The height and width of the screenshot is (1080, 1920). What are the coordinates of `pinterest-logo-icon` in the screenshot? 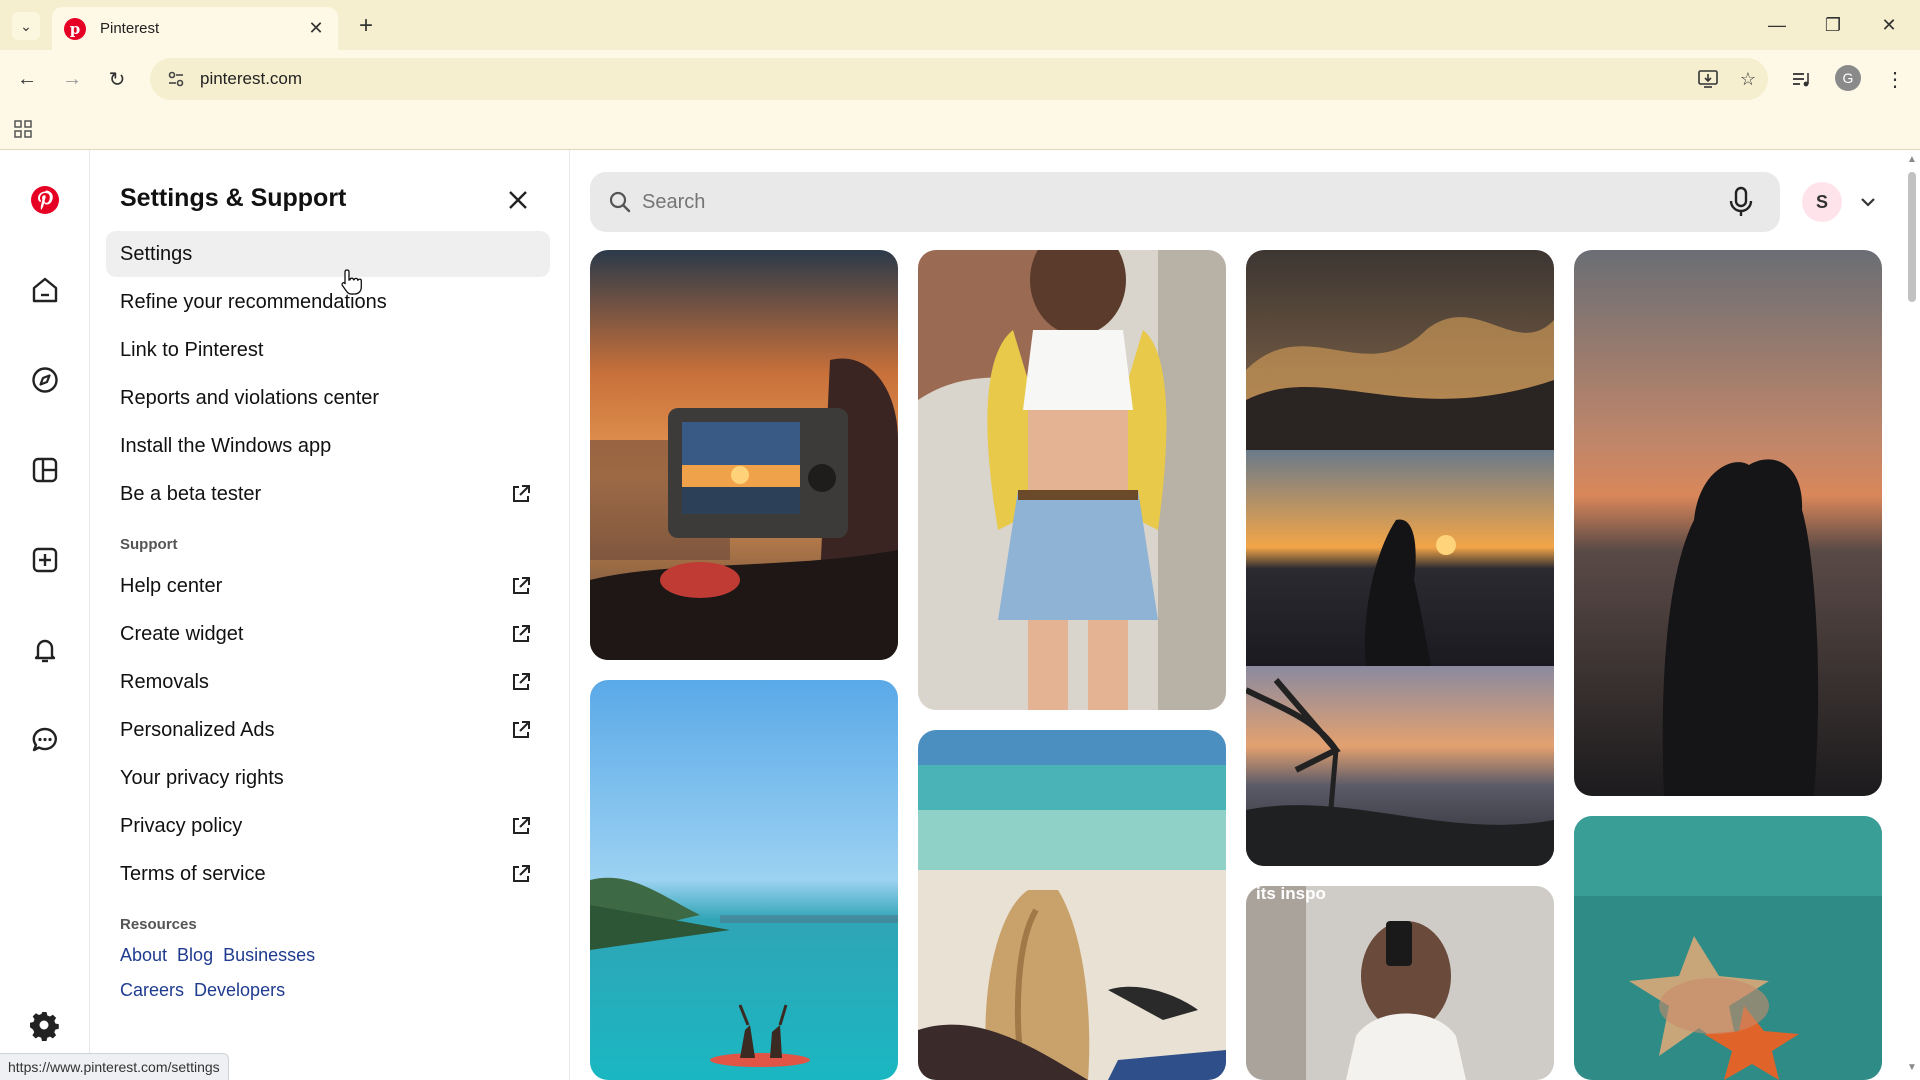 It's located at (45, 200).